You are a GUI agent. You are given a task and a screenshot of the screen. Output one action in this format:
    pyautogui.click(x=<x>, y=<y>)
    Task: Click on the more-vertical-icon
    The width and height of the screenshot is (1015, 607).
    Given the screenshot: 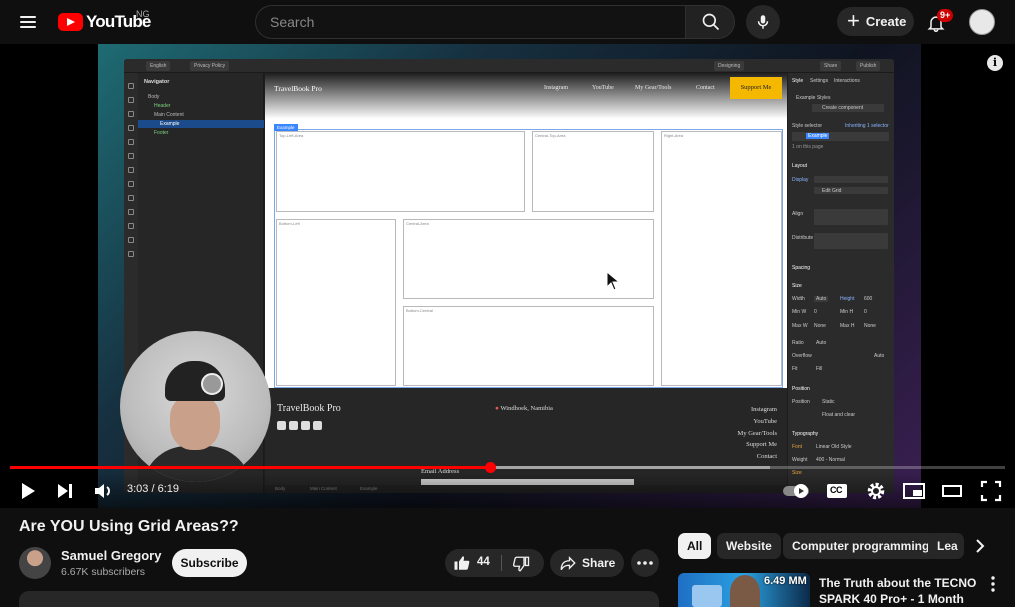 What is the action you would take?
    pyautogui.click(x=993, y=584)
    